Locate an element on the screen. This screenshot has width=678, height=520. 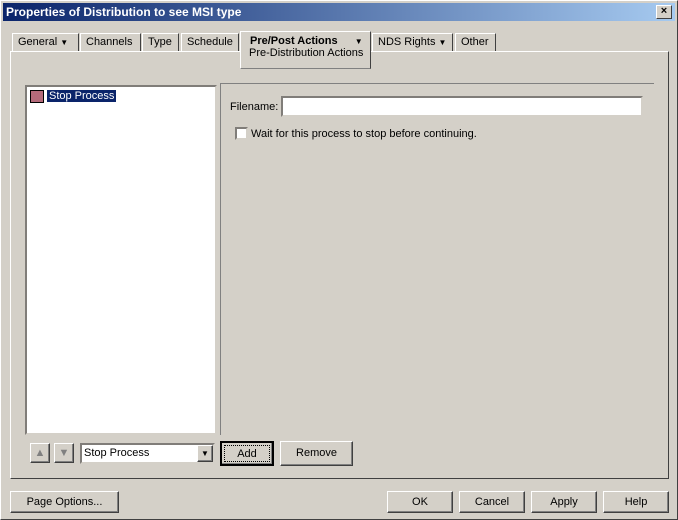
tab-label: NDS Rights is located at coordinates (407, 42).